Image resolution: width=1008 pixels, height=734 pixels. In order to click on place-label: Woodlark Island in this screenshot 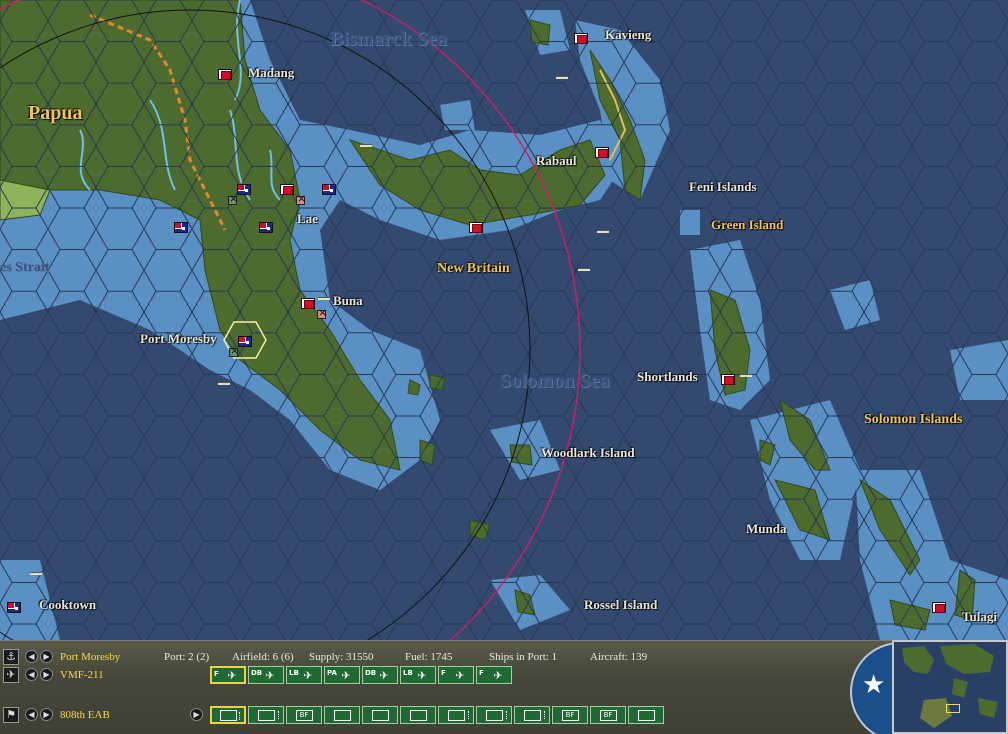, I will do `click(588, 453)`.